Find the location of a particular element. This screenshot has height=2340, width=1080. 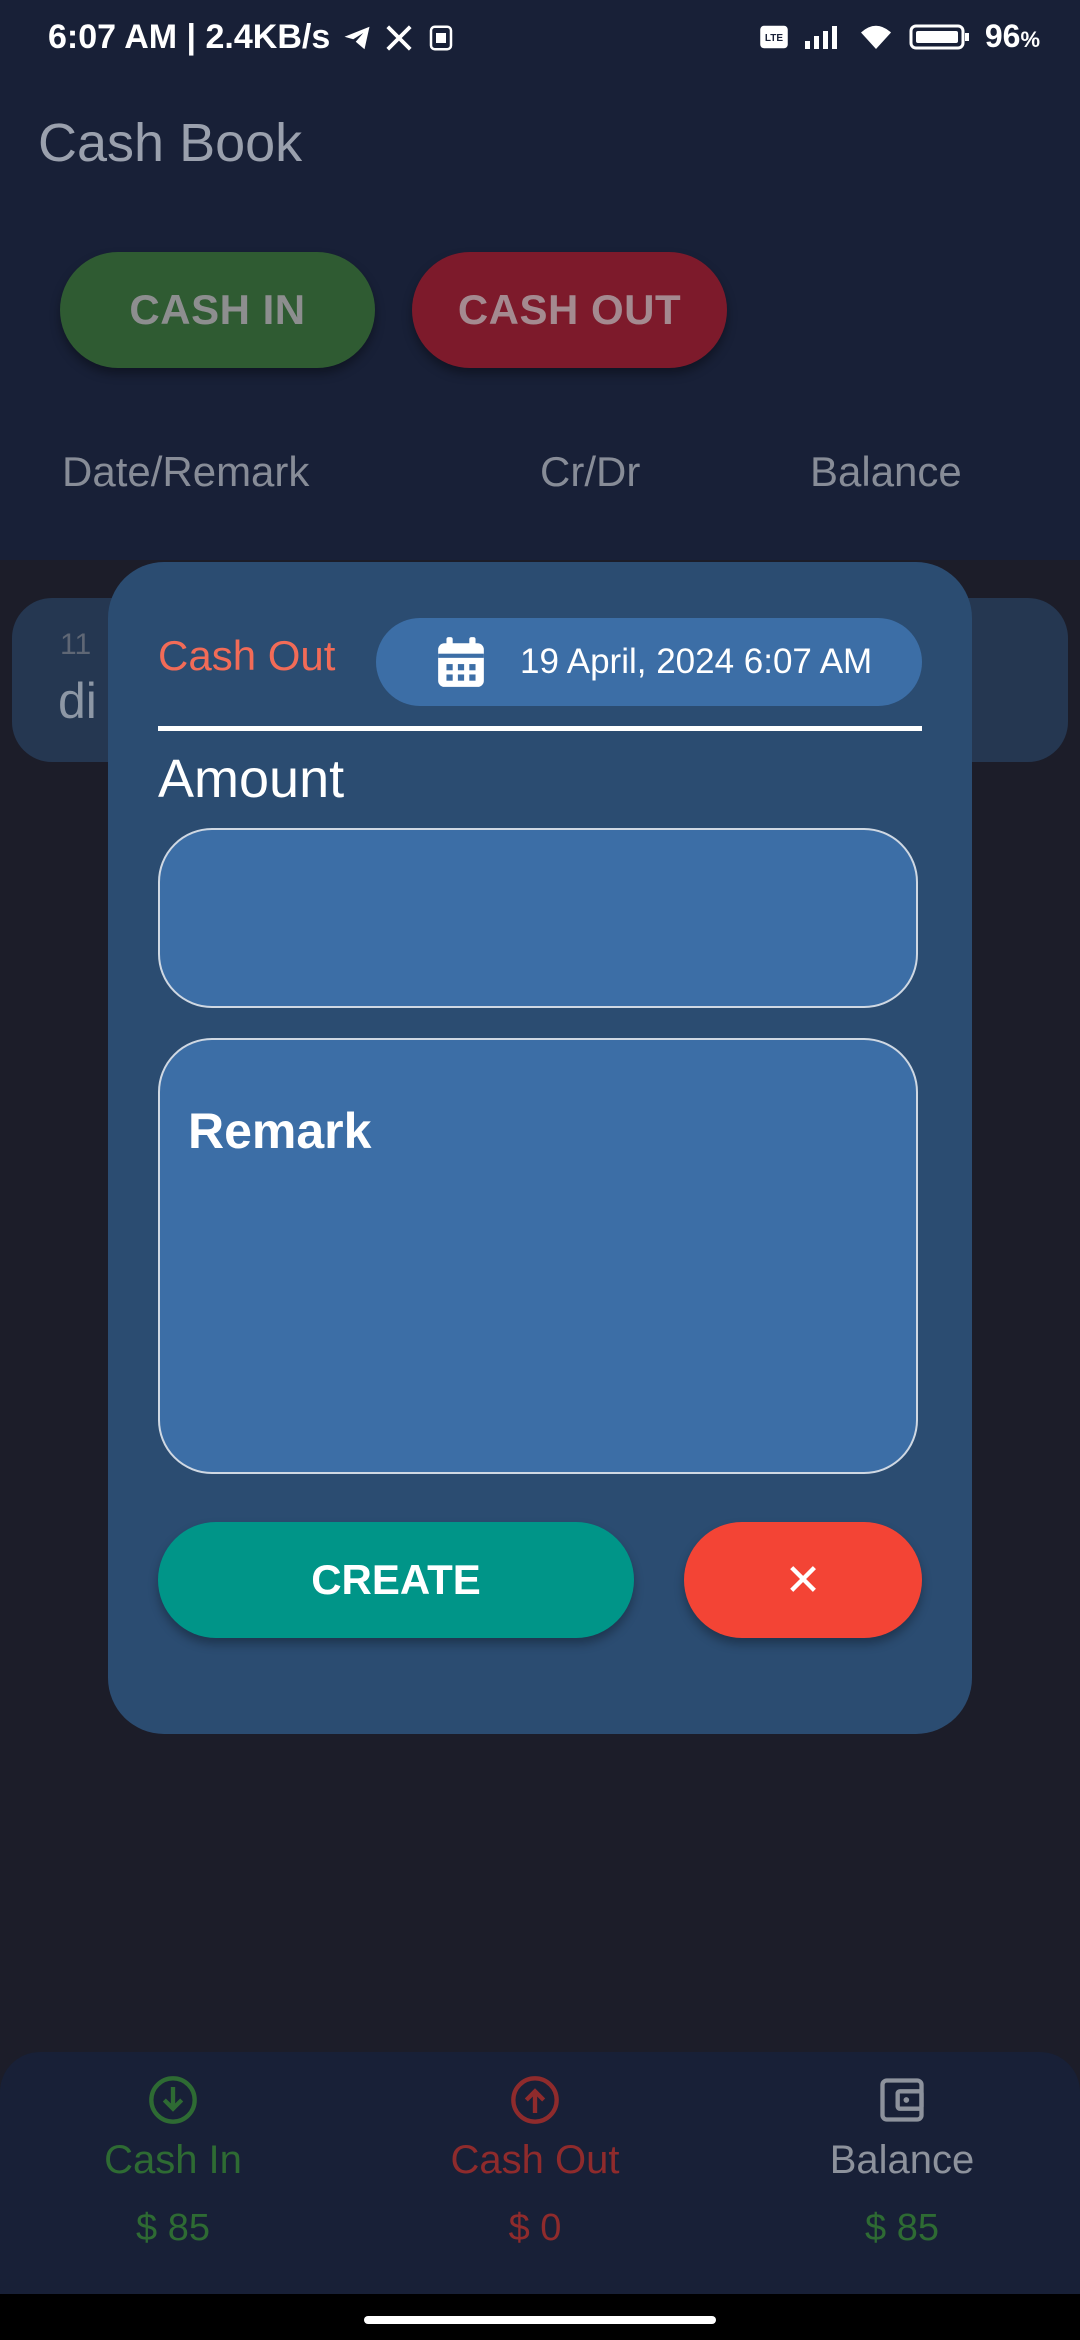

summary-balance-label: Balance is located at coordinates (902, 2160).